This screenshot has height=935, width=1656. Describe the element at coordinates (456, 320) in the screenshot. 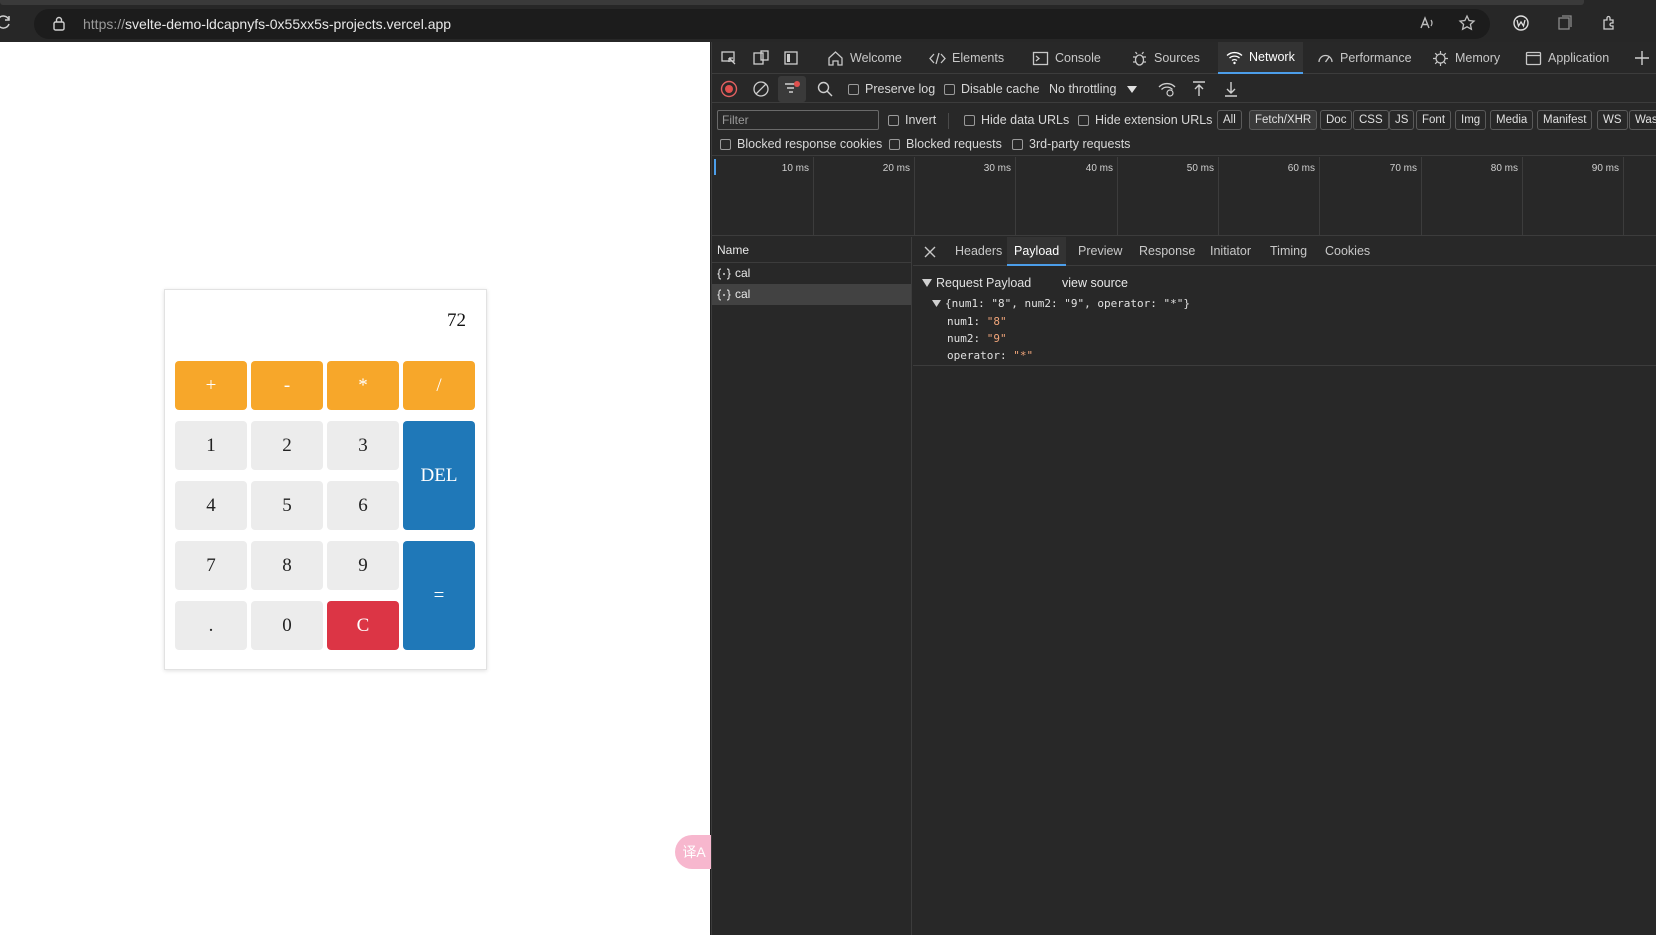

I see `calculator-display: 72` at that location.